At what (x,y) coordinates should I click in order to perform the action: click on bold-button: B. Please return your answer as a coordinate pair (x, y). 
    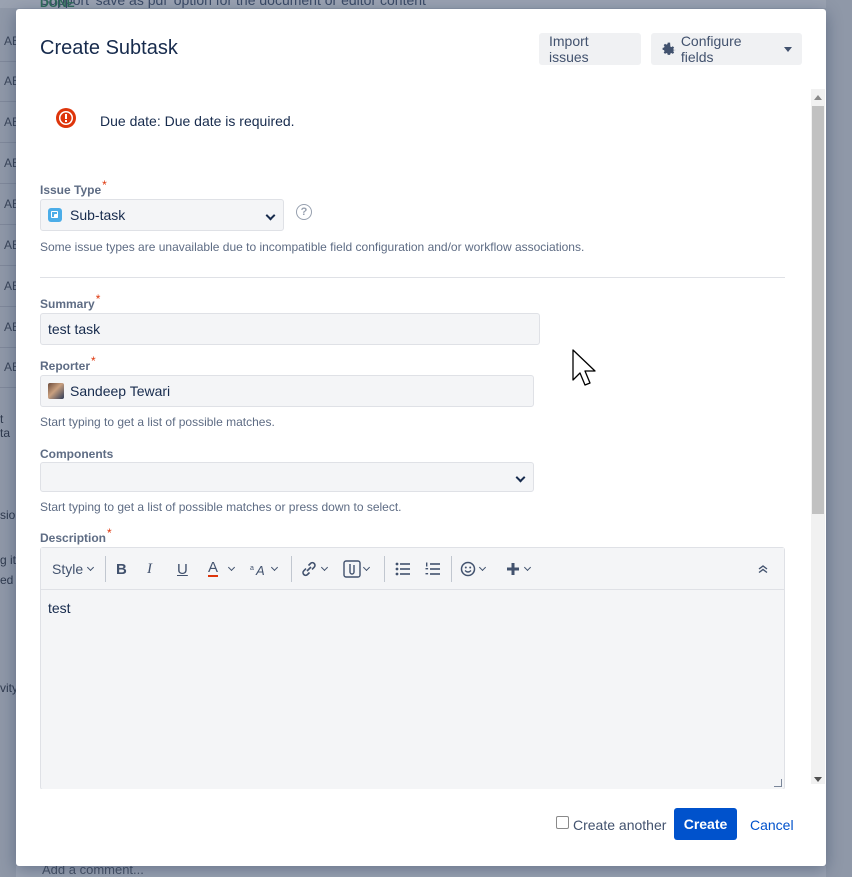
    Looking at the image, I should click on (121, 569).